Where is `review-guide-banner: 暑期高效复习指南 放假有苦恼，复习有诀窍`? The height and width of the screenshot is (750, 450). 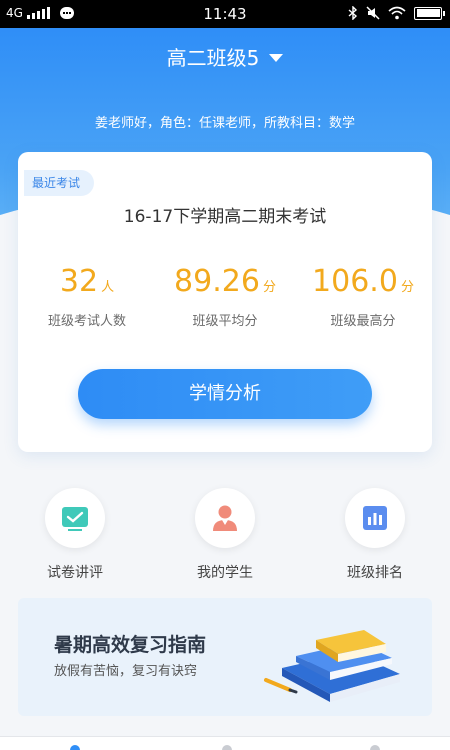 review-guide-banner: 暑期高效复习指南 放假有苦恼，复习有诀窍 is located at coordinates (225, 657).